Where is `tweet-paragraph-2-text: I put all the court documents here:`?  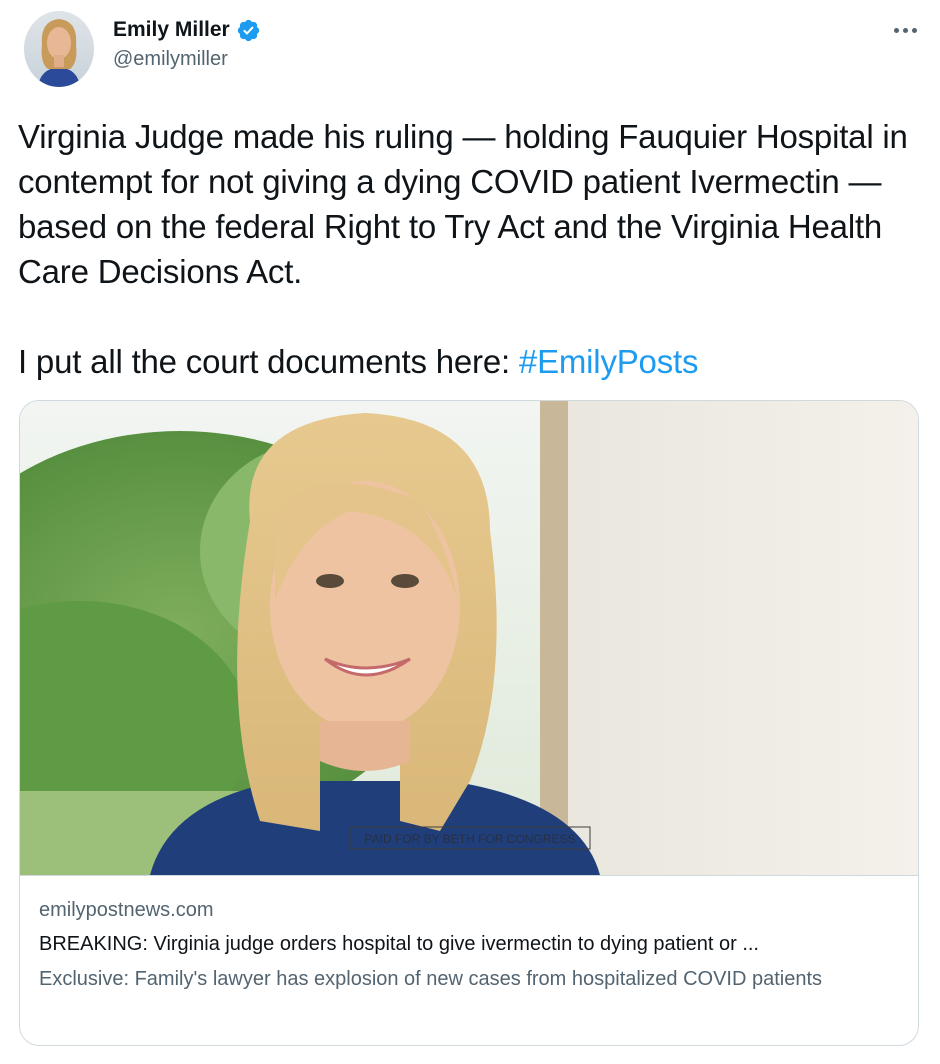 tweet-paragraph-2-text: I put all the court documents here: is located at coordinates (268, 361).